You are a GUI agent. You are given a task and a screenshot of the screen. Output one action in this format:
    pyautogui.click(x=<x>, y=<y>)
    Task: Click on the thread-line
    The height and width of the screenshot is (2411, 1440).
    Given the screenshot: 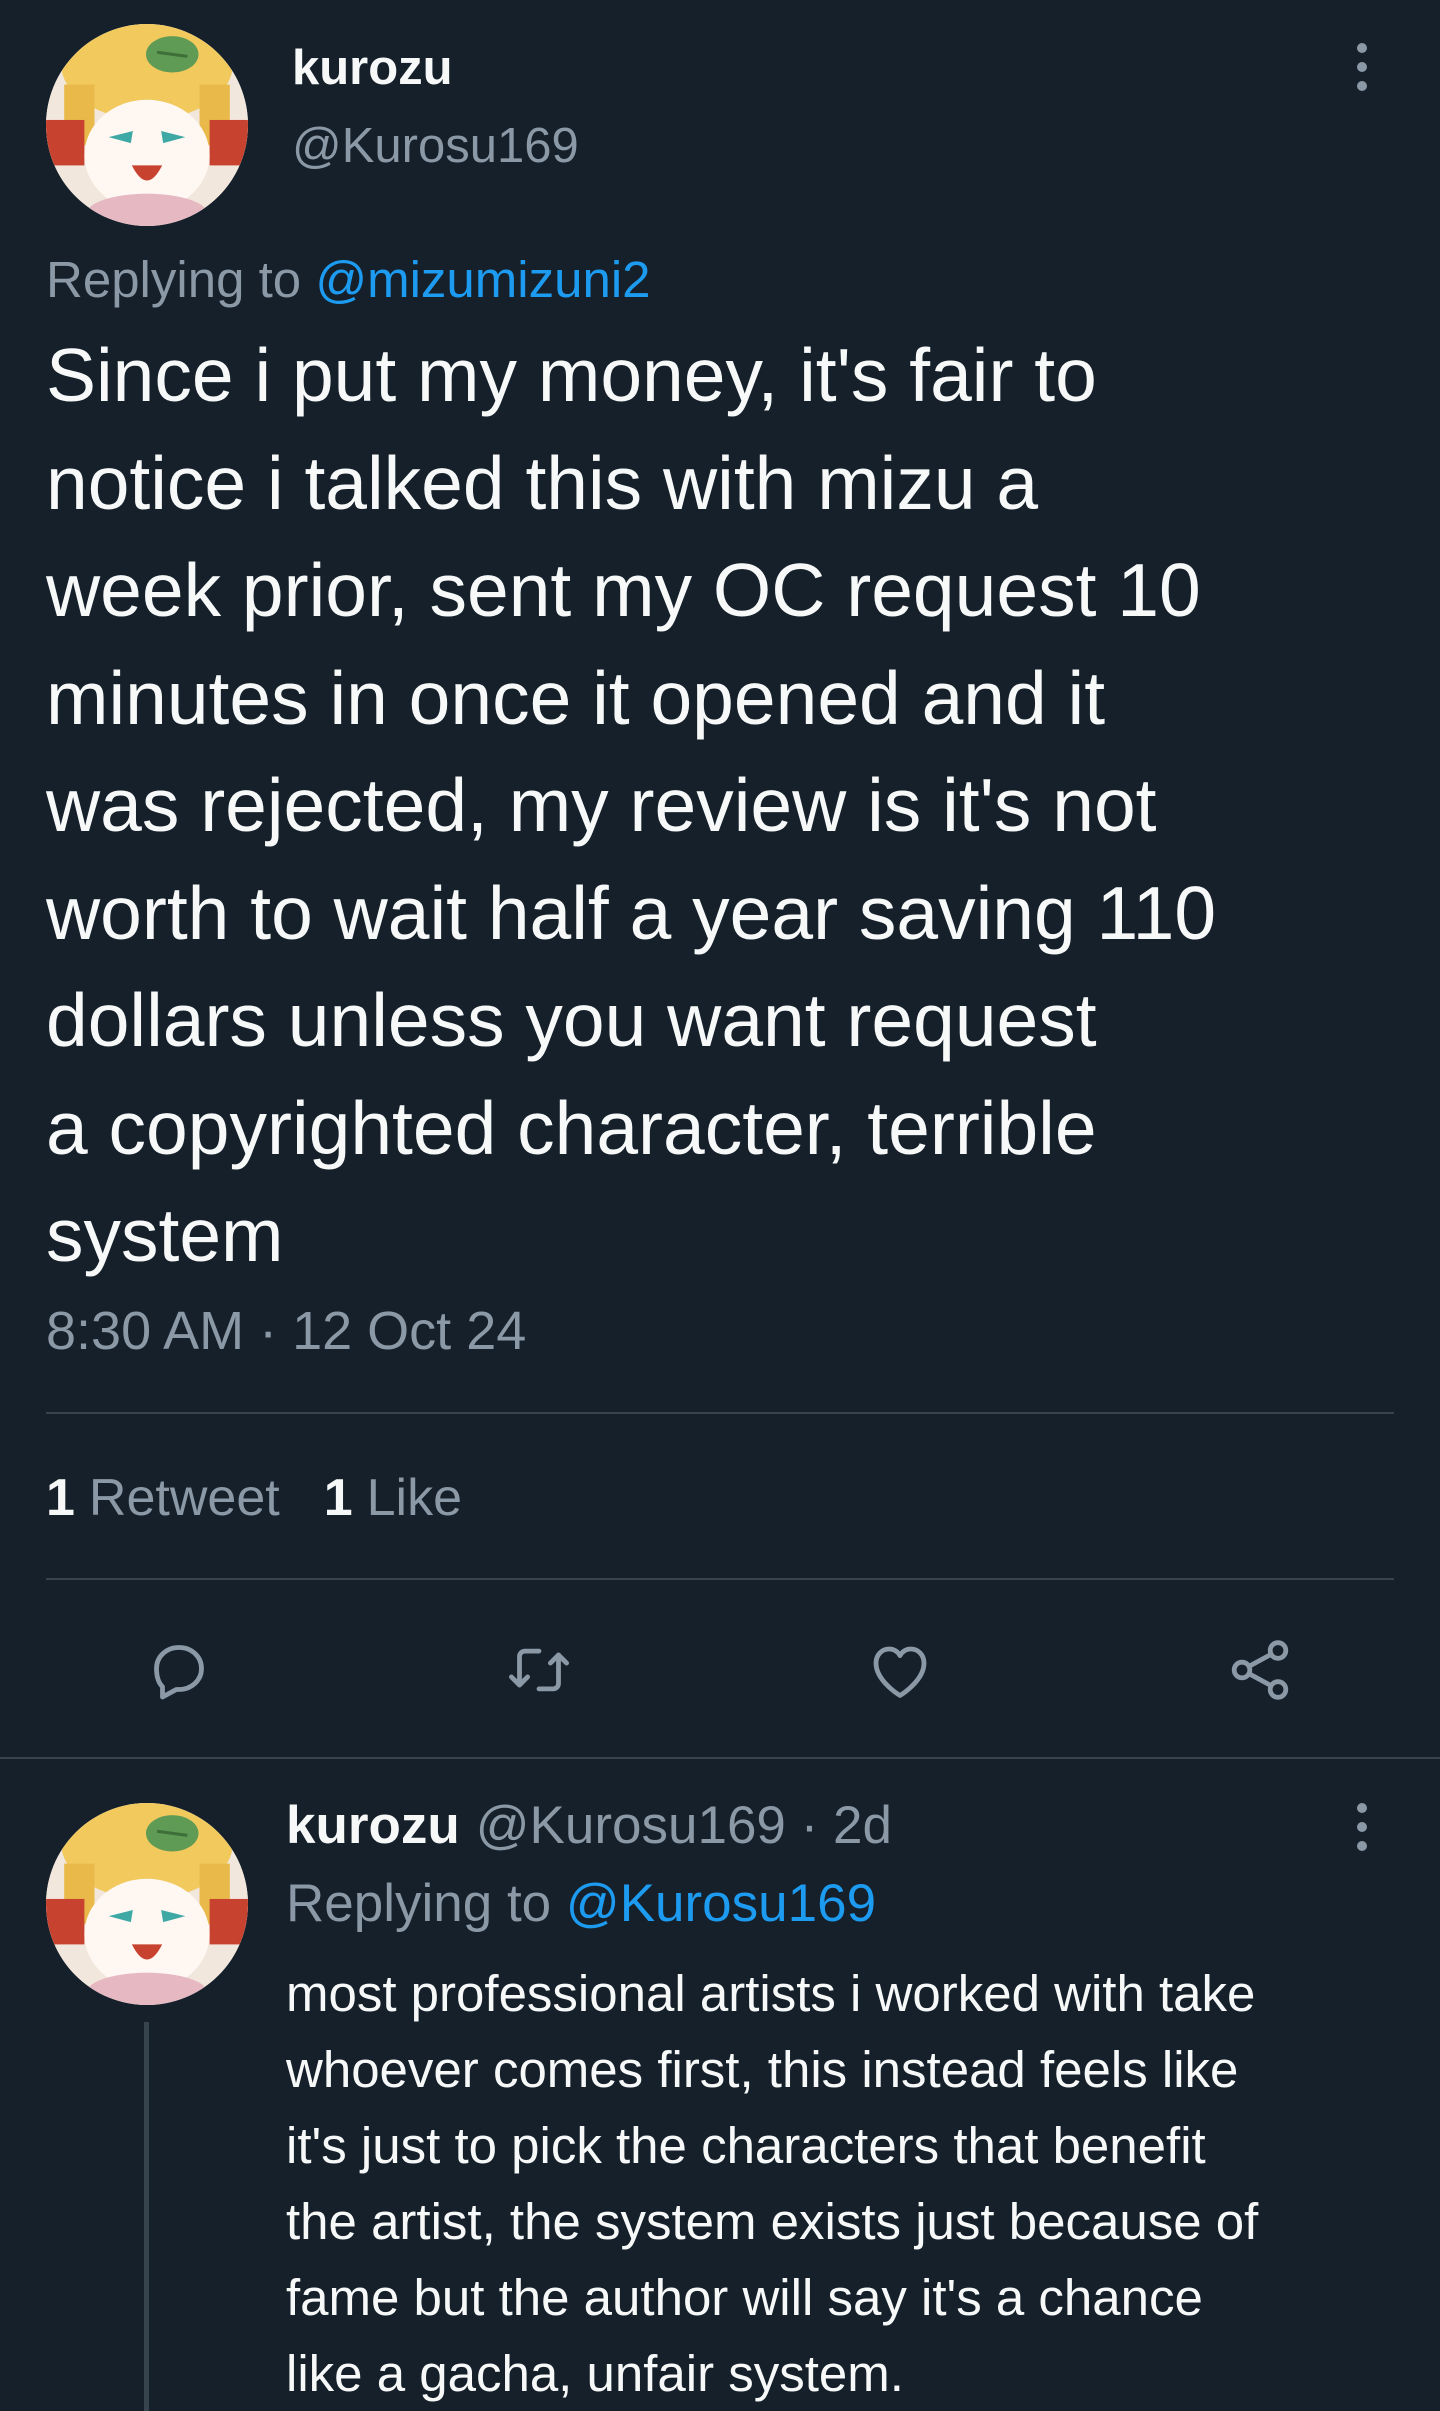 What is the action you would take?
    pyautogui.click(x=146, y=2216)
    